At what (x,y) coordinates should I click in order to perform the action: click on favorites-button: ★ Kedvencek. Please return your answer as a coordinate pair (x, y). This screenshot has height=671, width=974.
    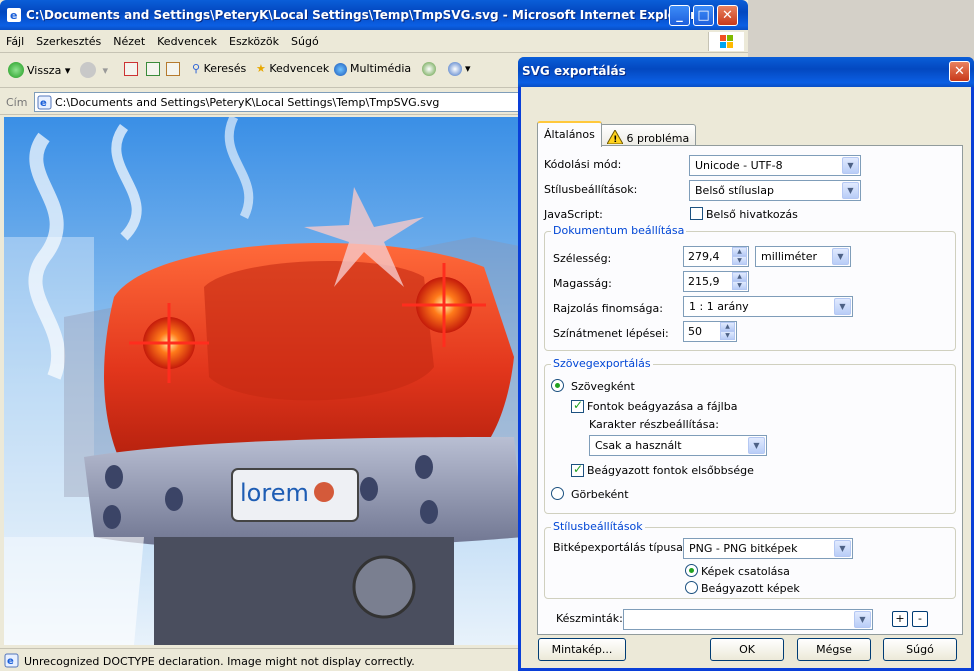
    Looking at the image, I should click on (292, 72).